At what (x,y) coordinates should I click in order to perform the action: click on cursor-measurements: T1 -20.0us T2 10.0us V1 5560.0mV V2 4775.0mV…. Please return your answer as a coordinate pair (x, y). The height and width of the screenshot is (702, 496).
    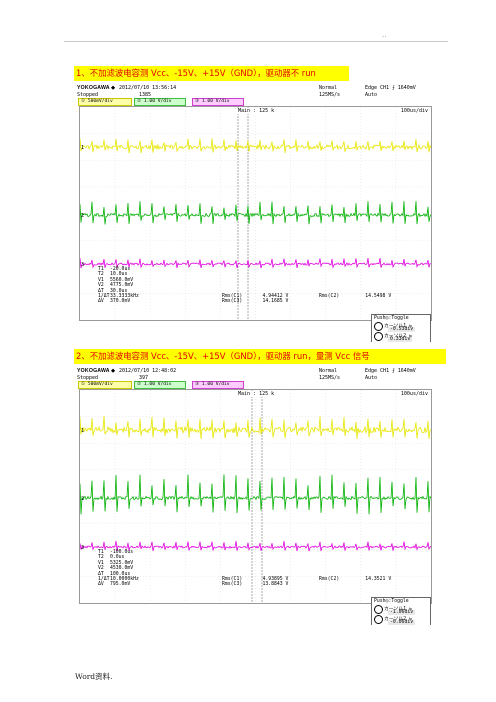
    Looking at the image, I should click on (118, 286).